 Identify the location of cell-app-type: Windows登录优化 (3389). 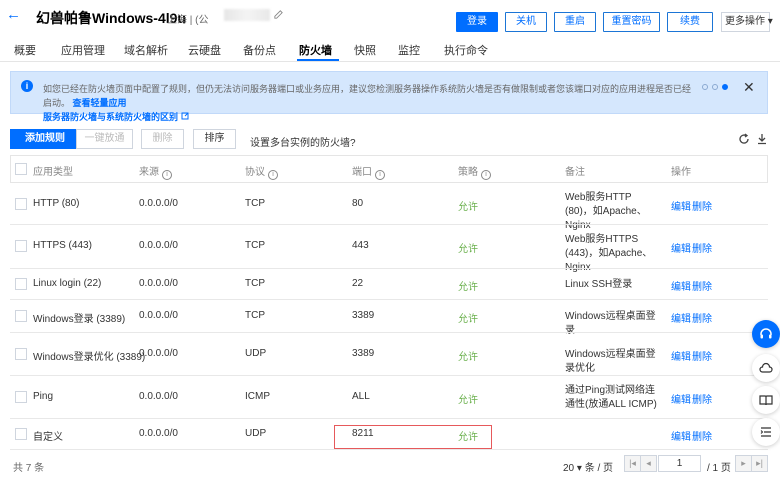
(89, 357).